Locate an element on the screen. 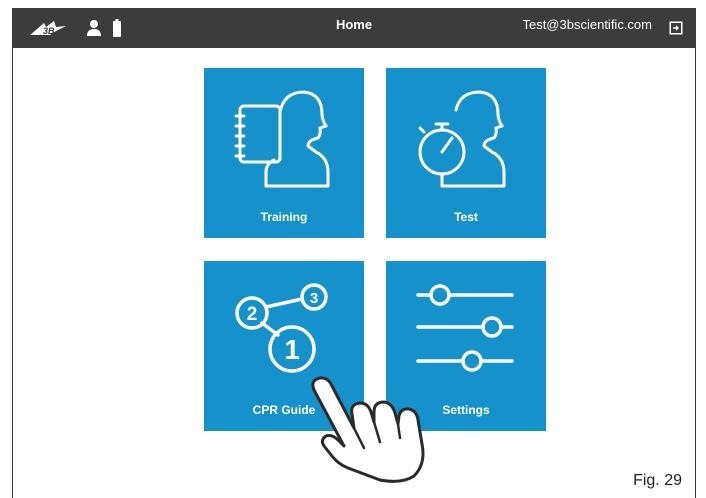 The image size is (706, 498). step-2-label: 2 is located at coordinates (252, 314).